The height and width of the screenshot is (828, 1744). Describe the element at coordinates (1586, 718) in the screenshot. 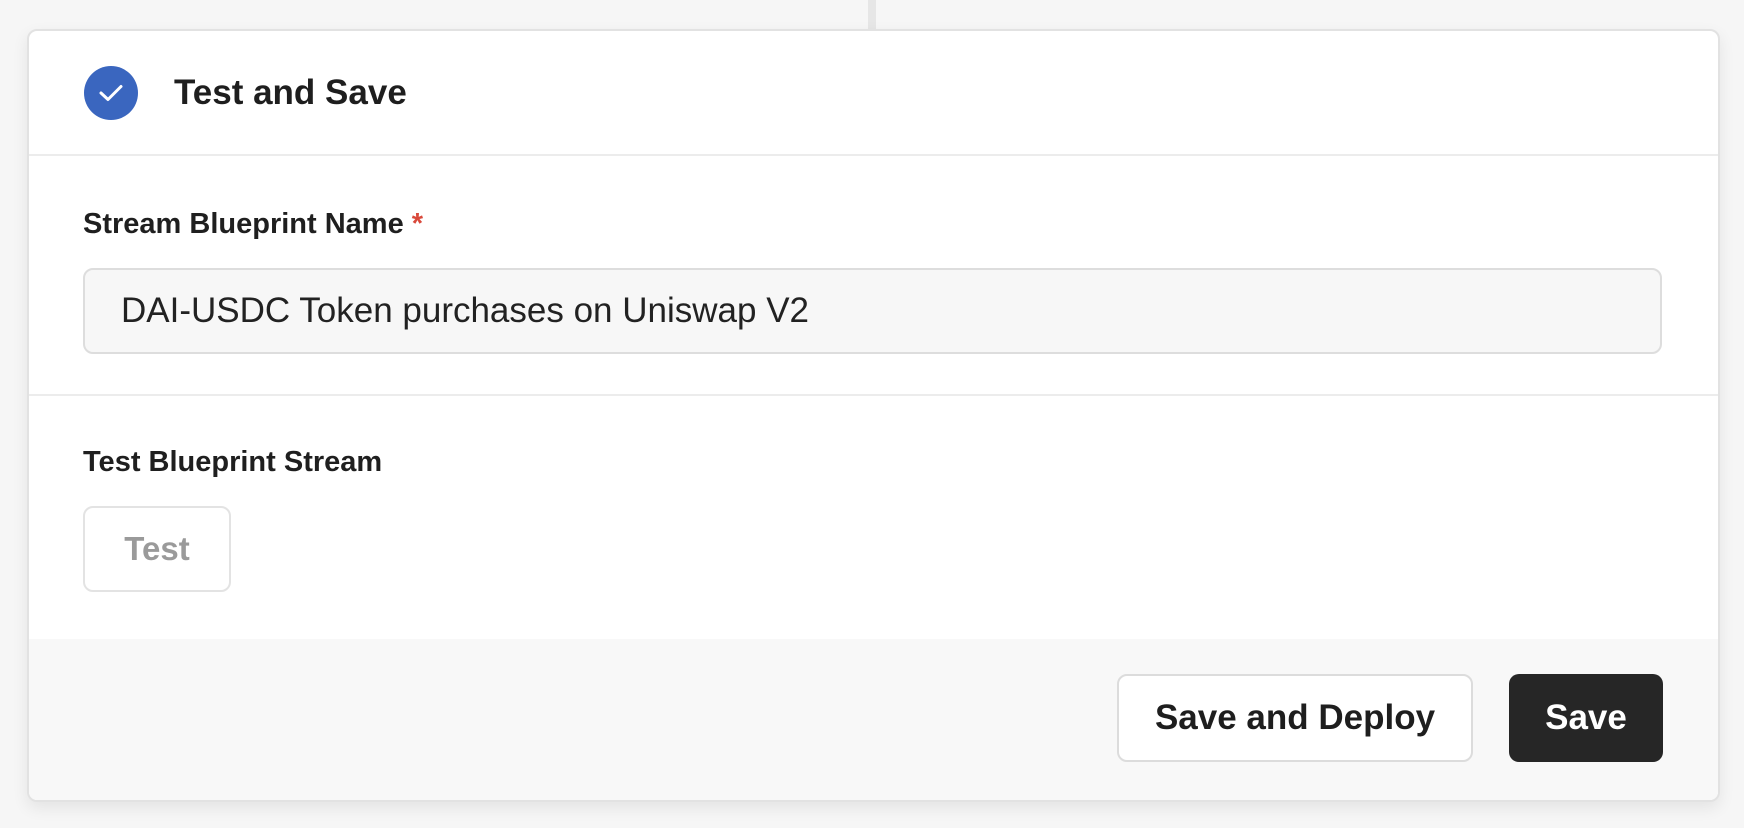

I see `save-button: Save` at that location.